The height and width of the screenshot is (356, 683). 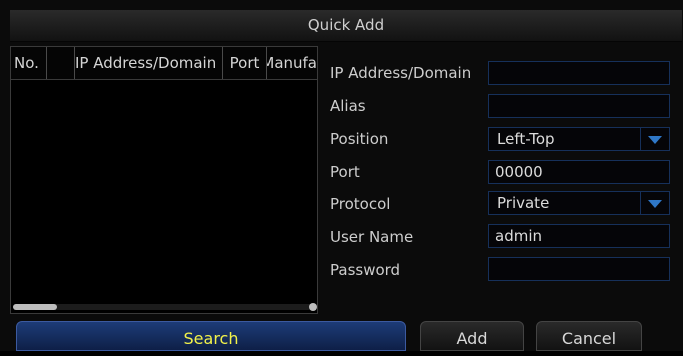 What do you see at coordinates (313, 307) in the screenshot?
I see `scrollbar-end` at bounding box center [313, 307].